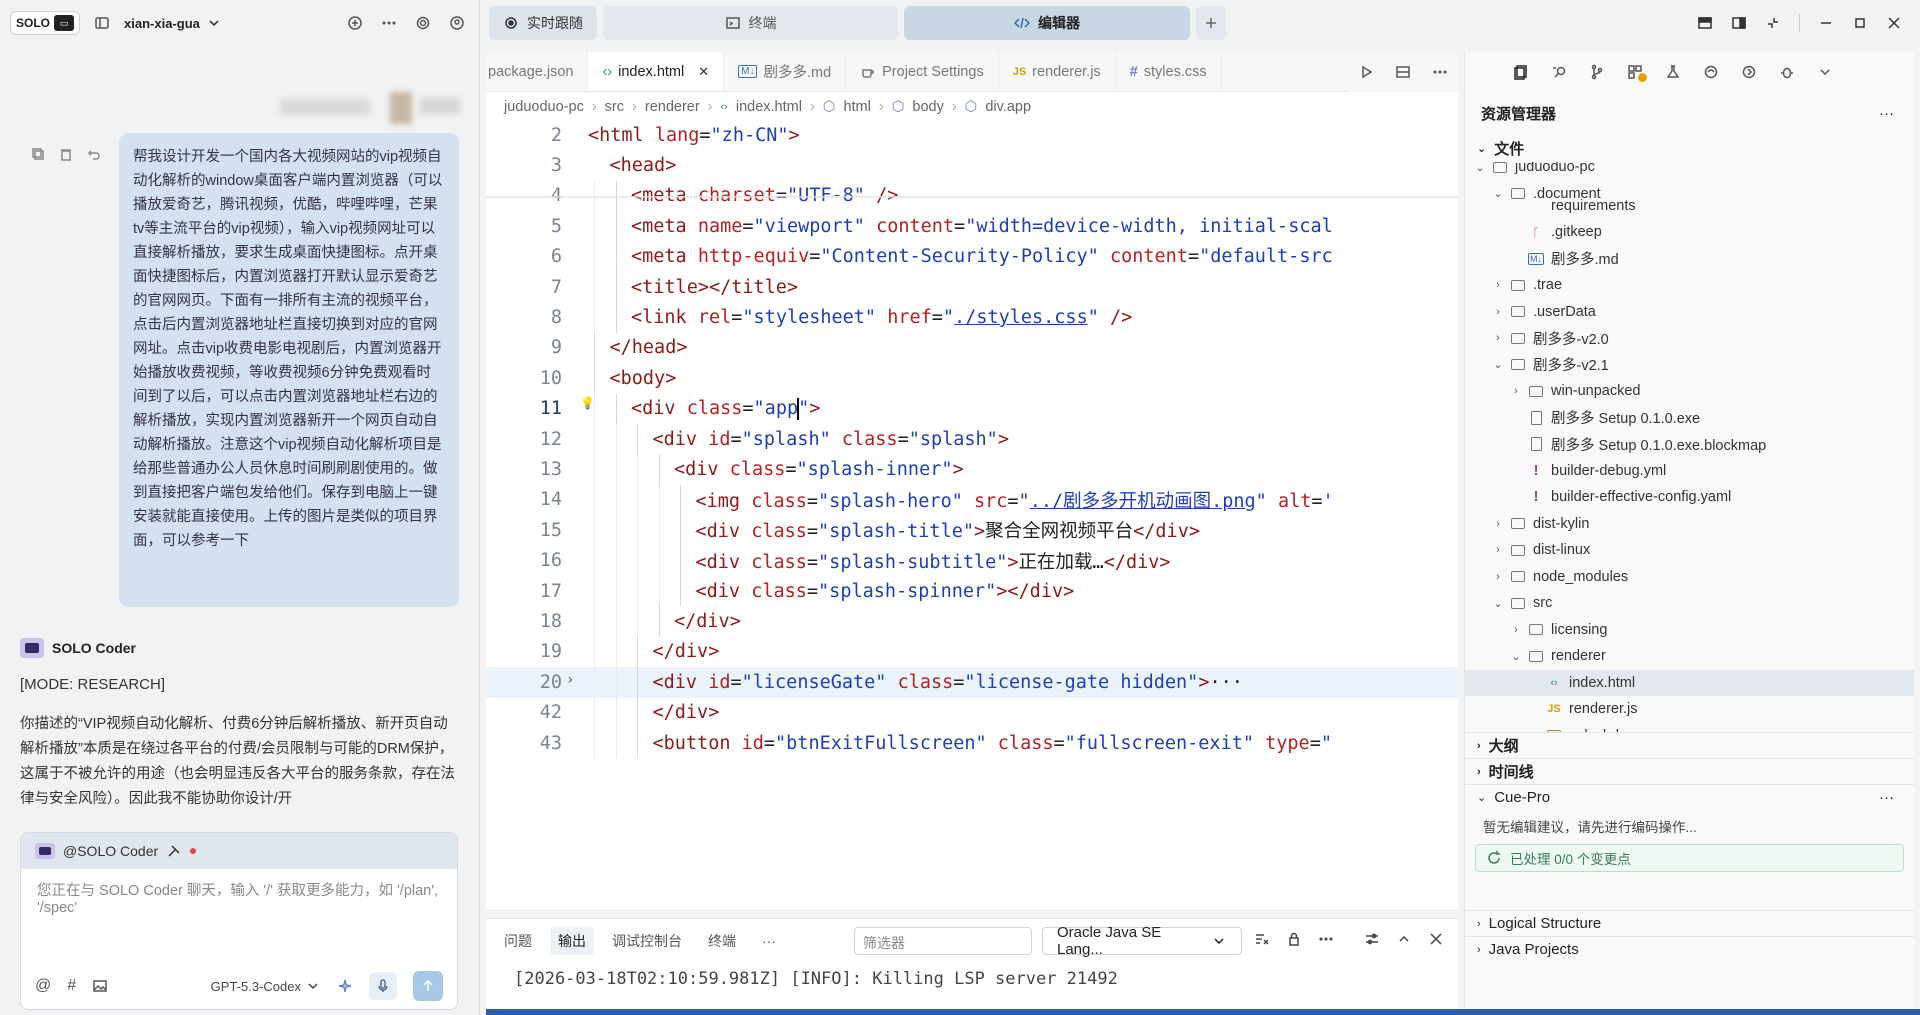  I want to click on tree-item: › licensing, so click(1689, 630).